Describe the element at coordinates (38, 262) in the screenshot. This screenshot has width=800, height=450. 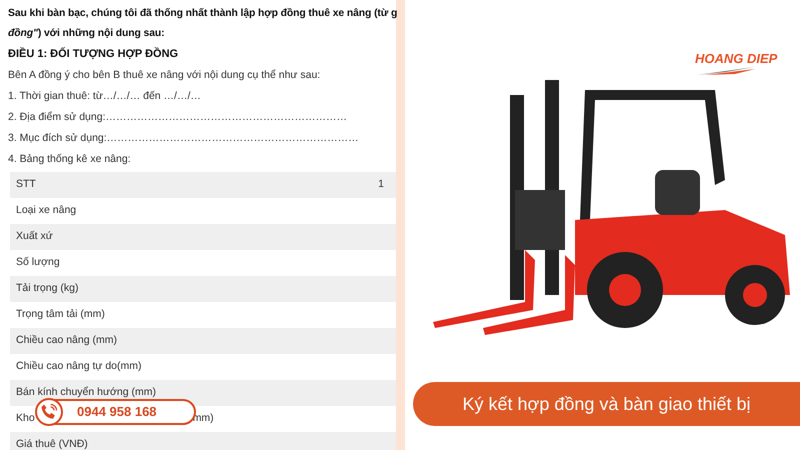
I see `table-cell-text: Số lượng` at that location.